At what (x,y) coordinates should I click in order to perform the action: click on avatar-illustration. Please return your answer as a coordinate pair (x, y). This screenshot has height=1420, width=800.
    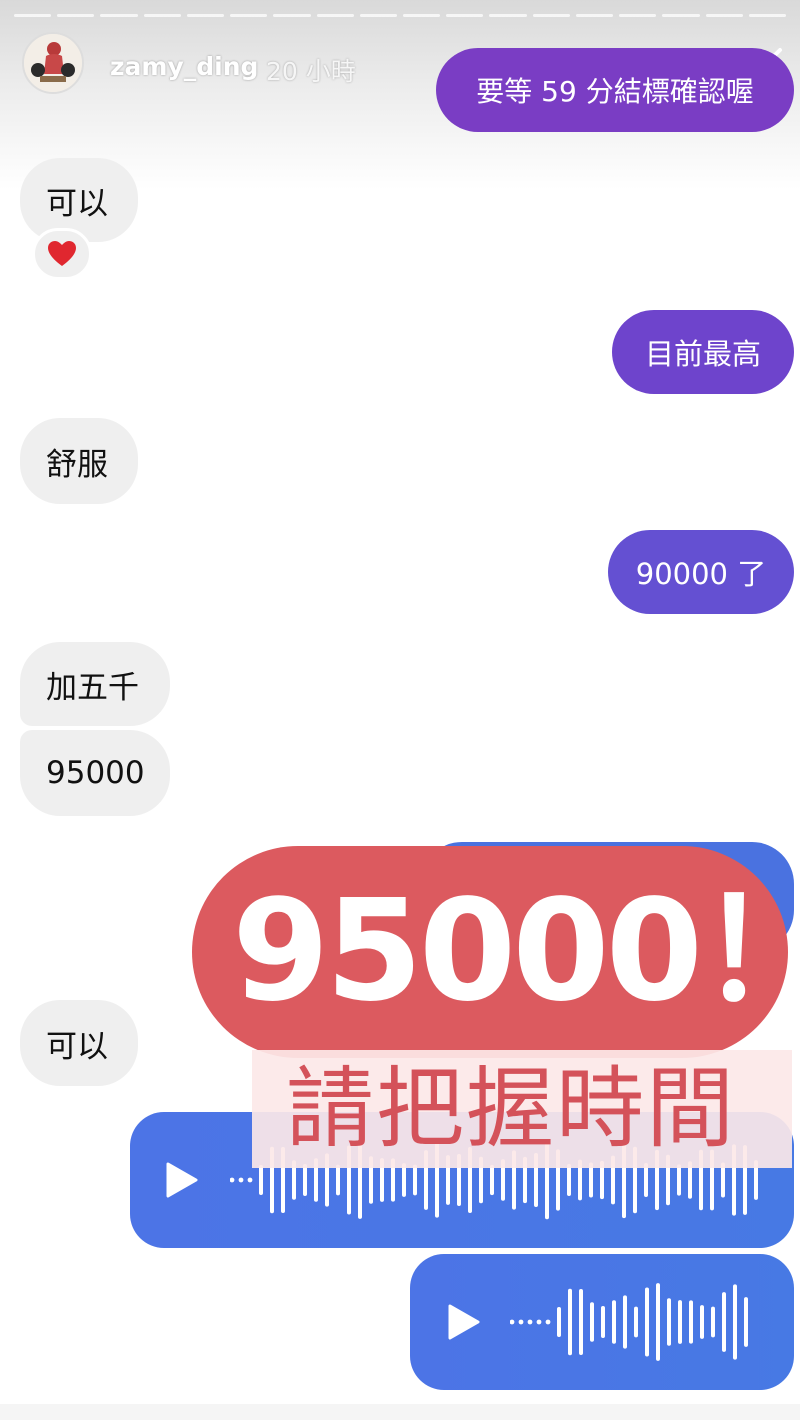
    Looking at the image, I should click on (53, 63).